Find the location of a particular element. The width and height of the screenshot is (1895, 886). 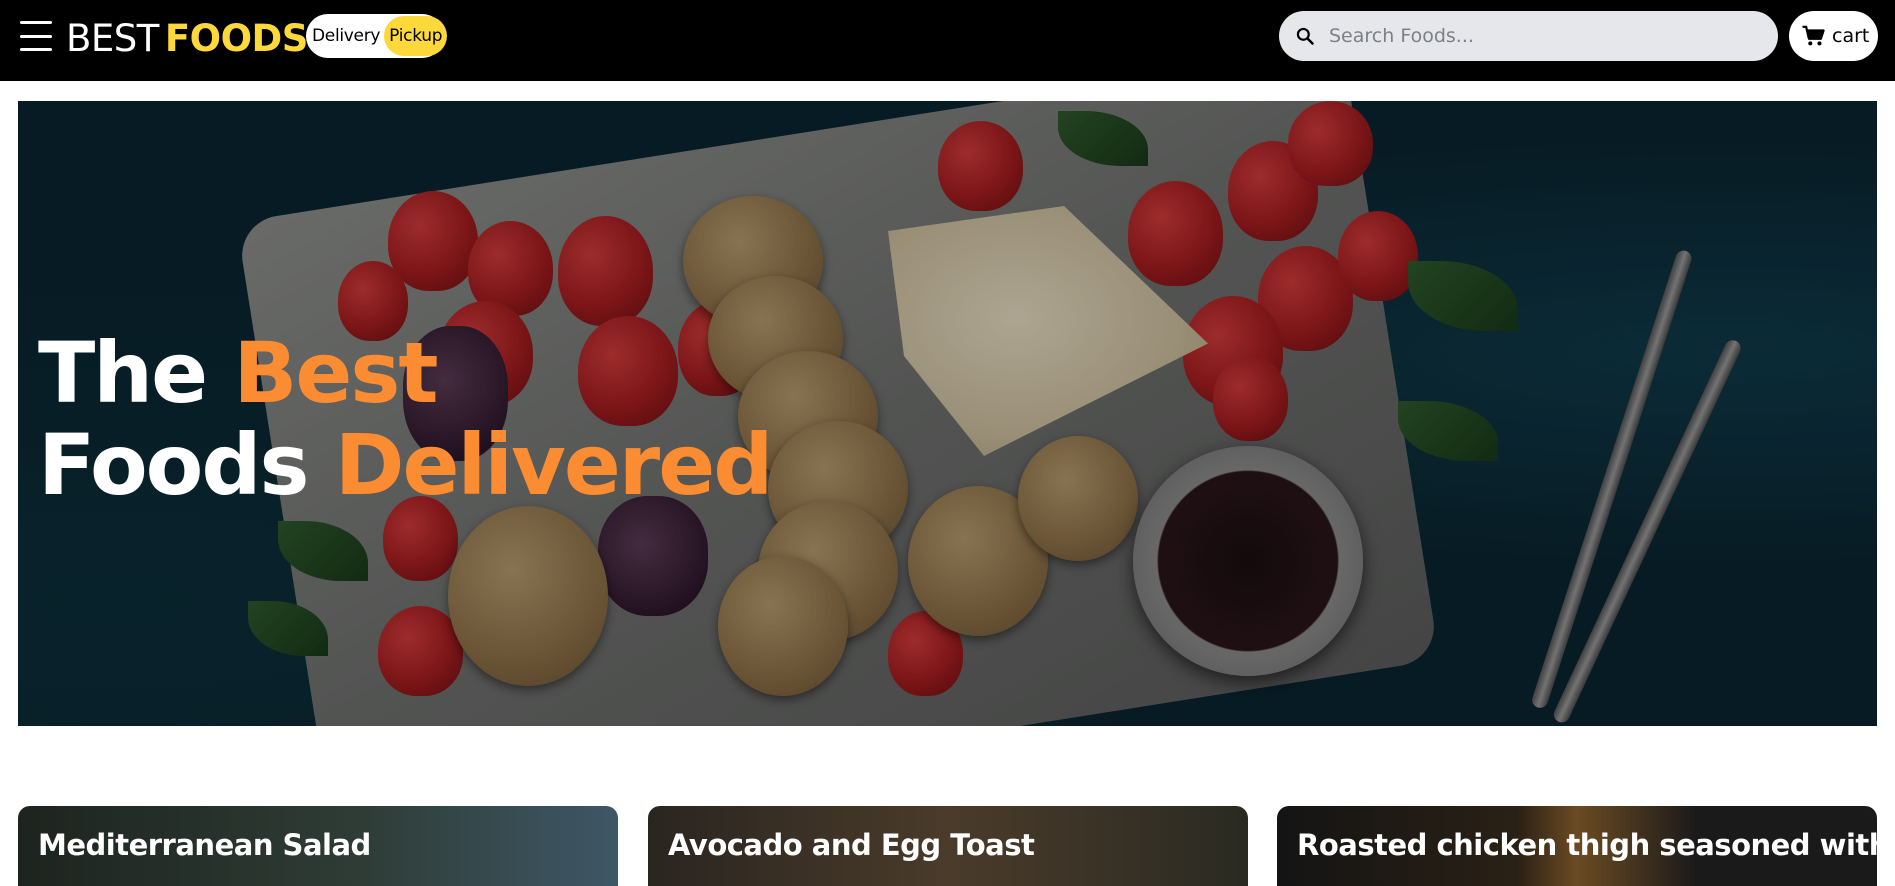

search-input is located at coordinates (1541, 36).